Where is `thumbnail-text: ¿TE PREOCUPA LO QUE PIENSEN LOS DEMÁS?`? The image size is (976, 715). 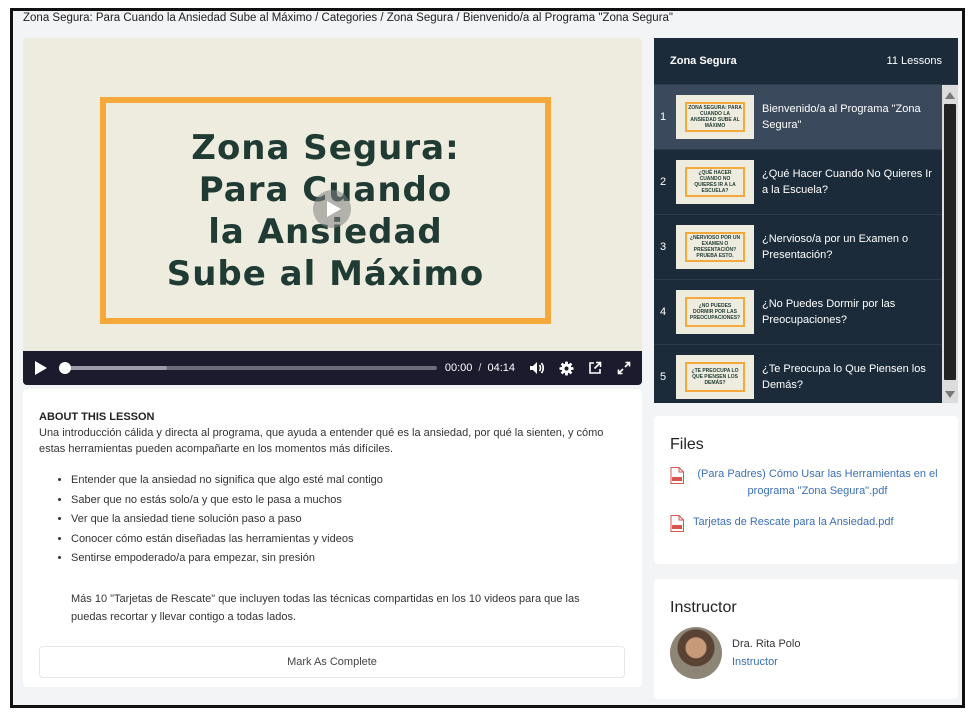
thumbnail-text: ¿TE PREOCUPA LO QUE PIENSEN LOS DEMÁS? is located at coordinates (715, 377).